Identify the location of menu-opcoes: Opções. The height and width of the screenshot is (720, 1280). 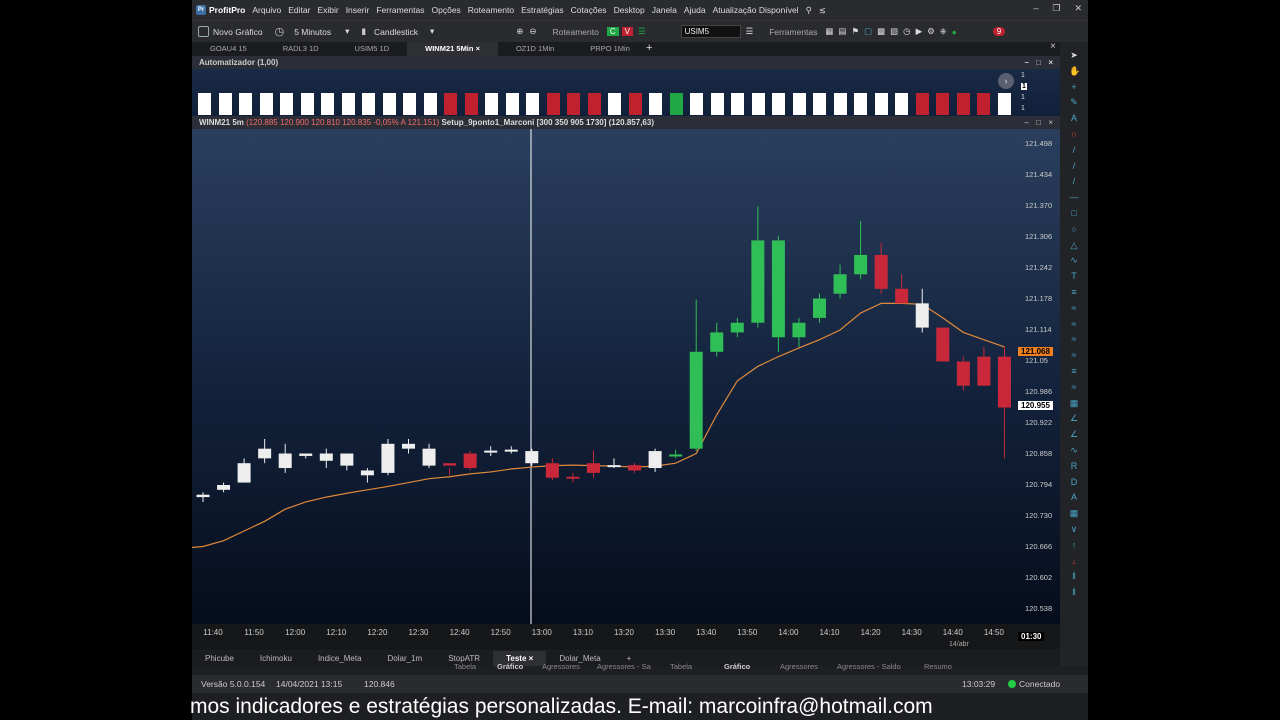
(446, 10).